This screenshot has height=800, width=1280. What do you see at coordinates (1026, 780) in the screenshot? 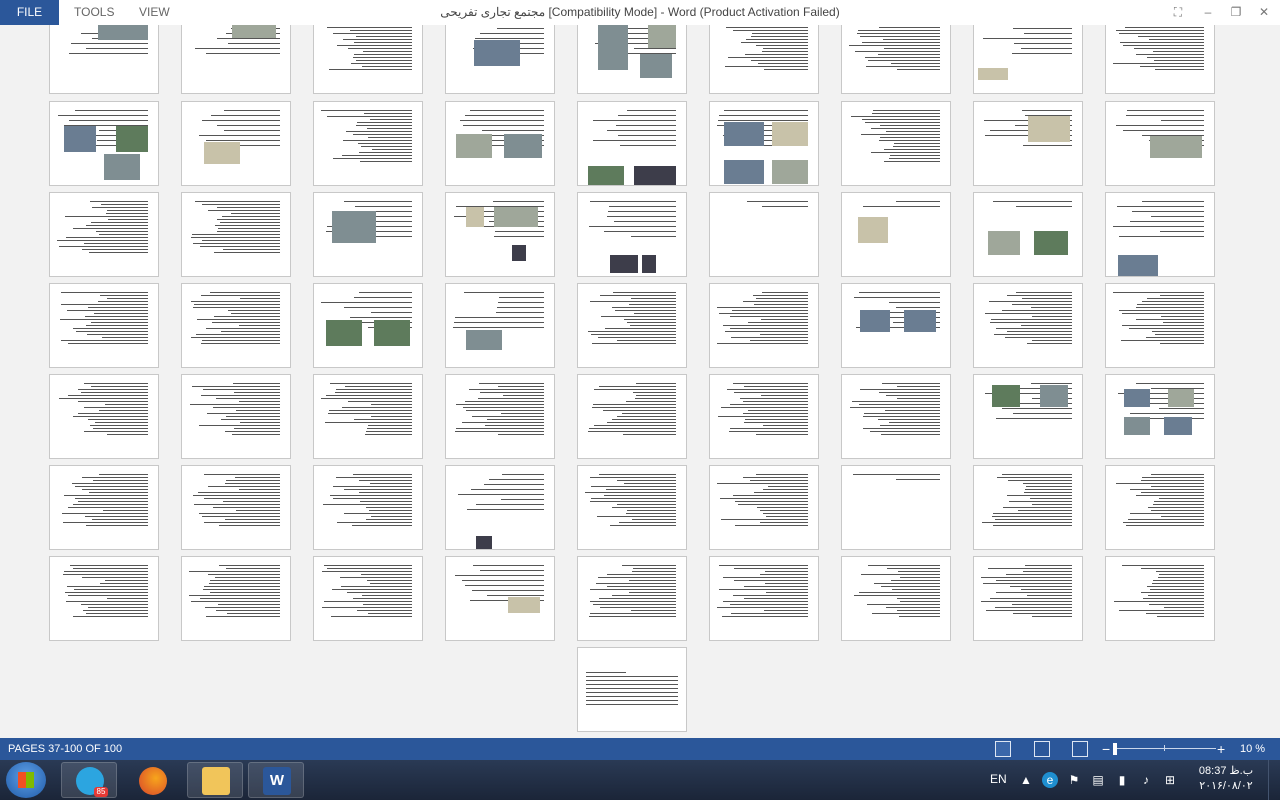
I see `show-hidden-icons-icon: ▲` at bounding box center [1026, 780].